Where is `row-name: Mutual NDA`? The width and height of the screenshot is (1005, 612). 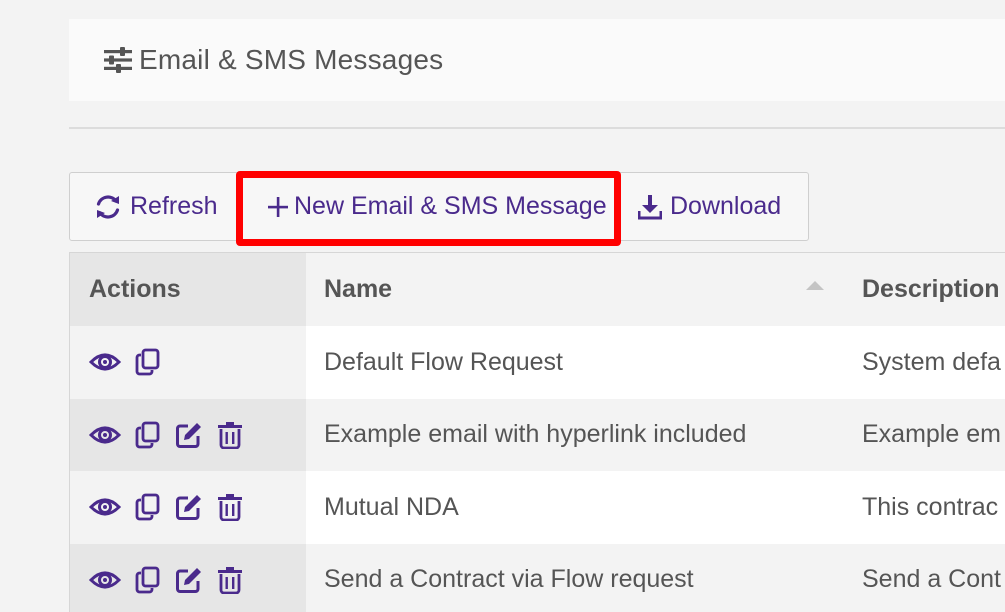
row-name: Mutual NDA is located at coordinates (575, 507).